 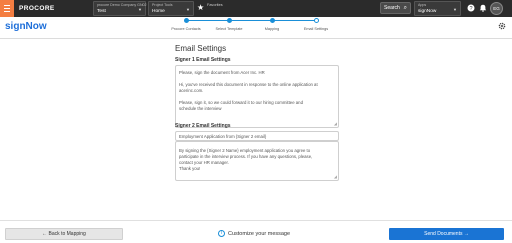 I want to click on procore-logo: PROCORE, so click(x=37, y=8).